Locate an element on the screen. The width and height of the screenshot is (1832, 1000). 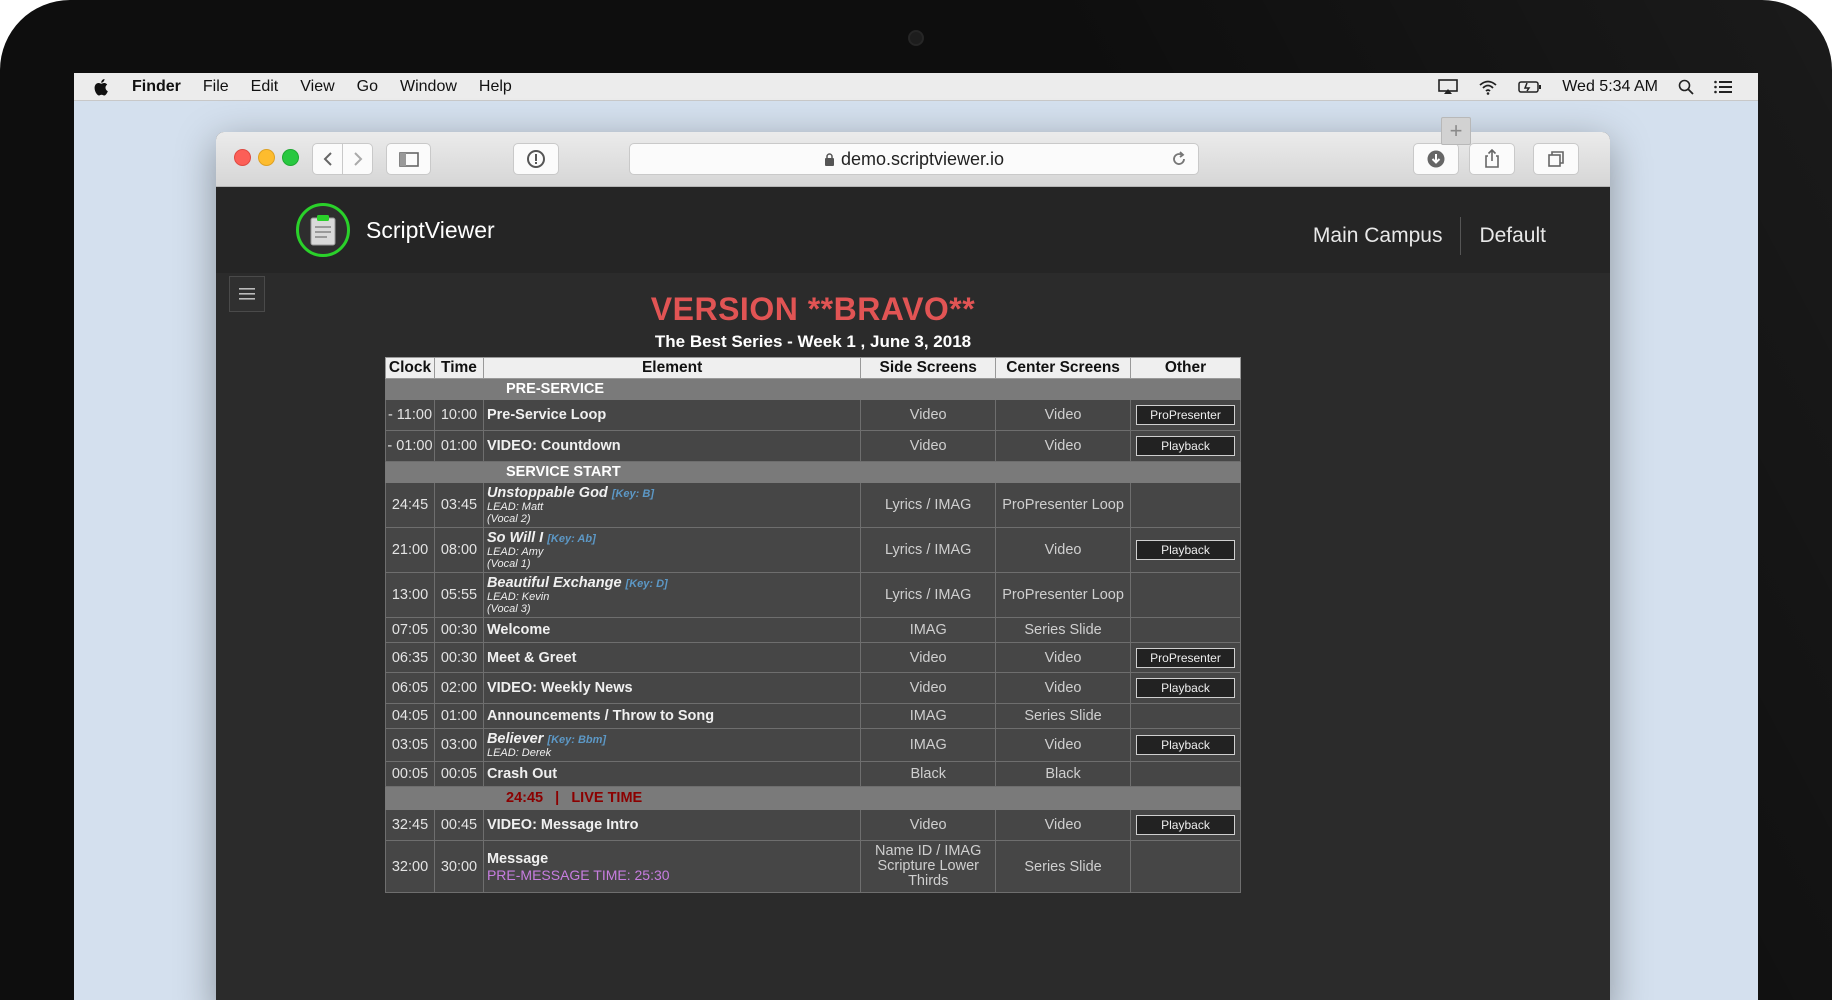
tabs-overview-button is located at coordinates (1556, 159).